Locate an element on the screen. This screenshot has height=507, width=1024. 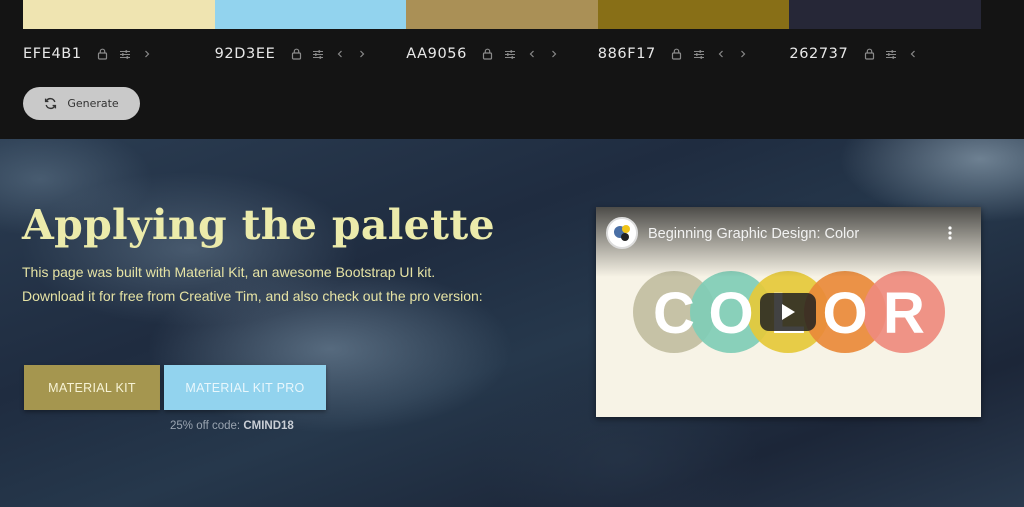
channel-avatar-icon is located at coordinates (622, 233).